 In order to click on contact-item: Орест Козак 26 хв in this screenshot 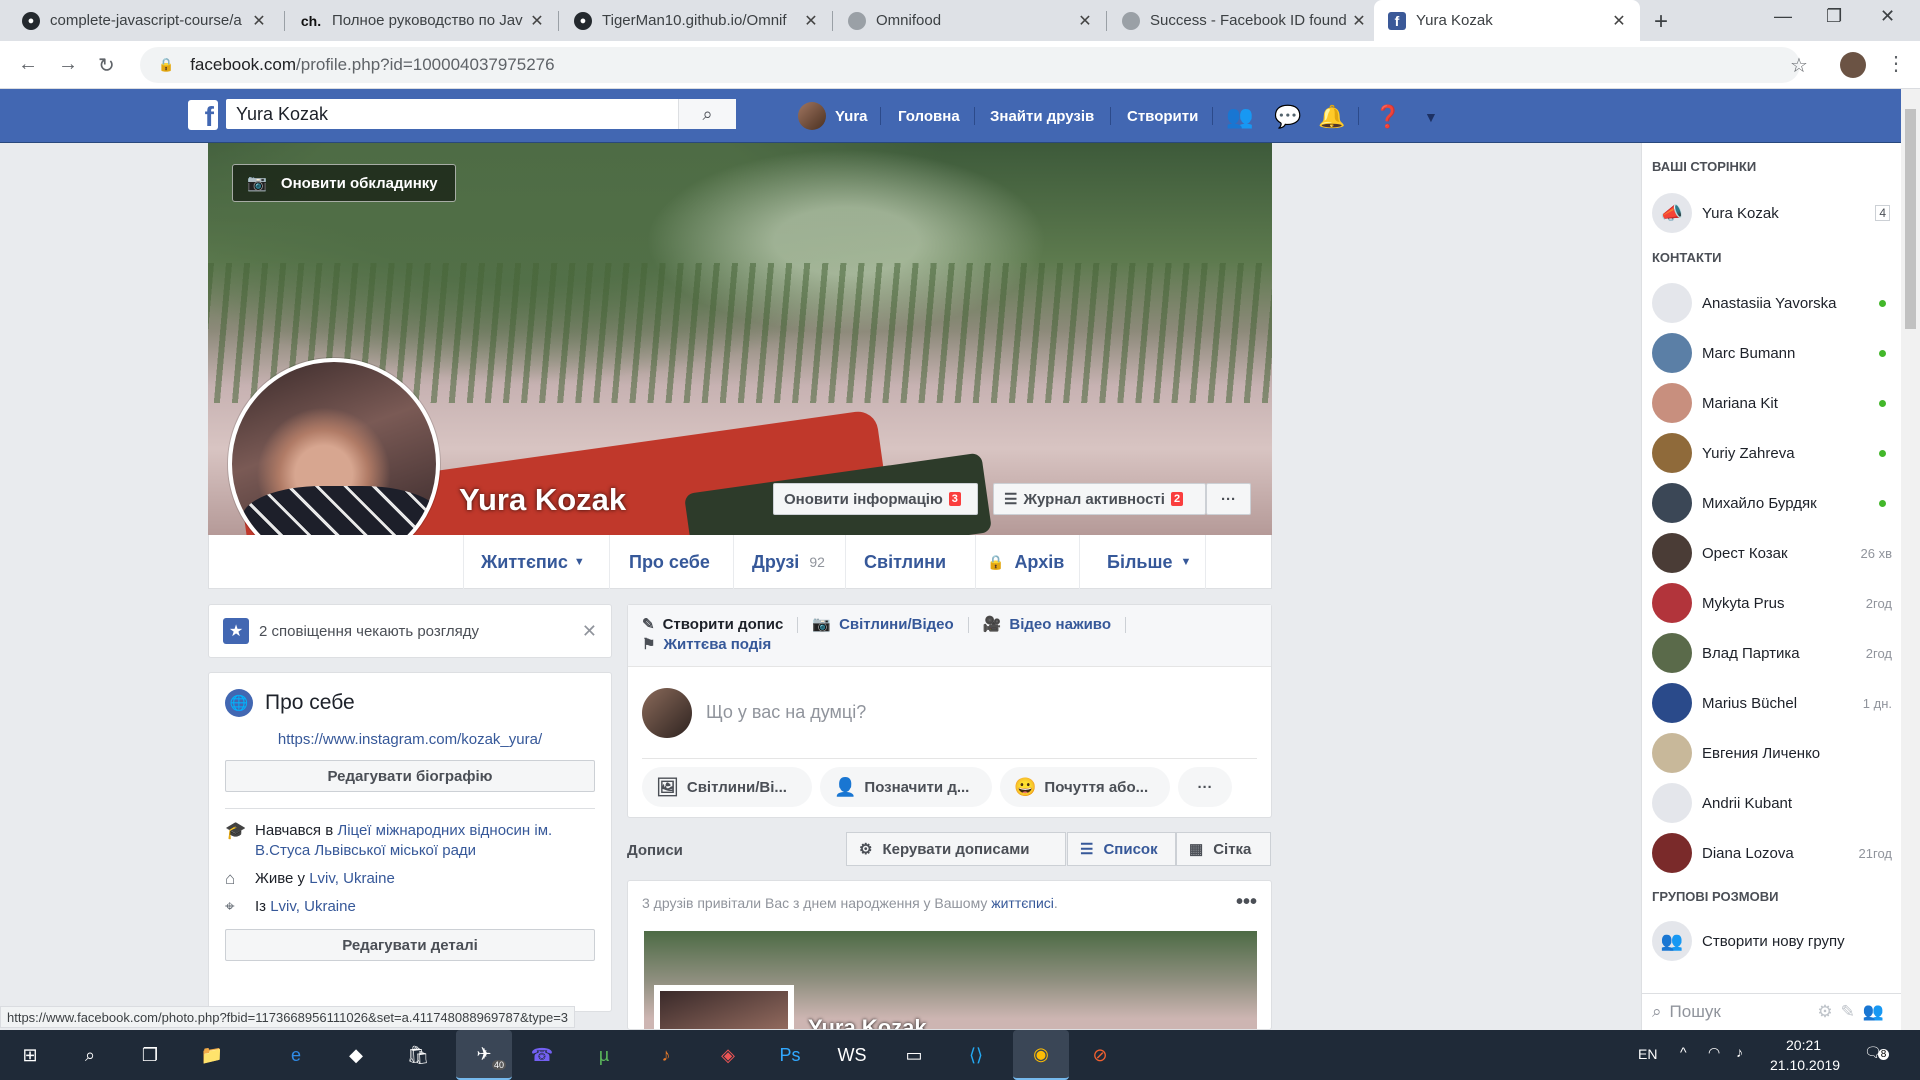, I will do `click(1772, 553)`.